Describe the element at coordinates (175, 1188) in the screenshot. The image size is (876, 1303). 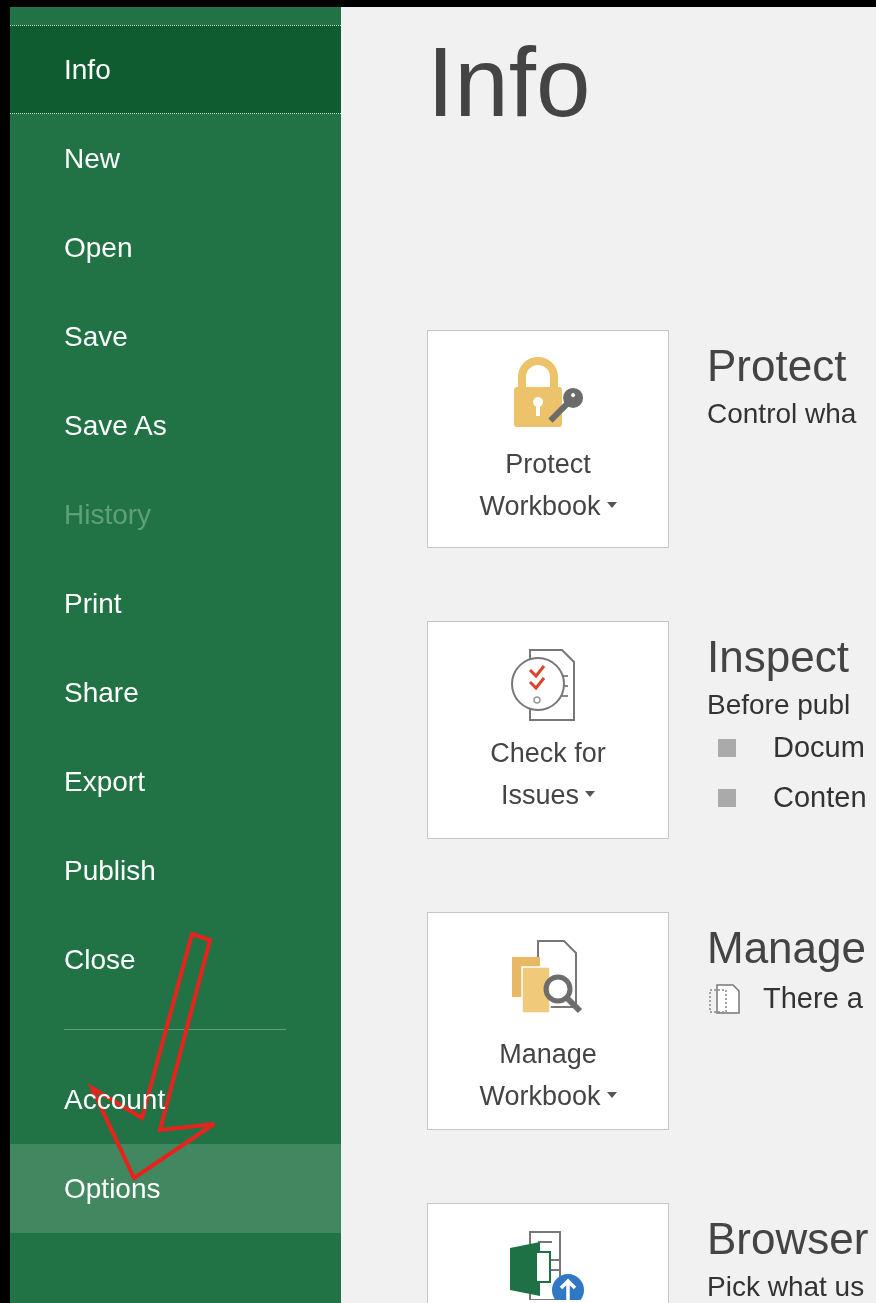
I see `sidebar-item: Options` at that location.